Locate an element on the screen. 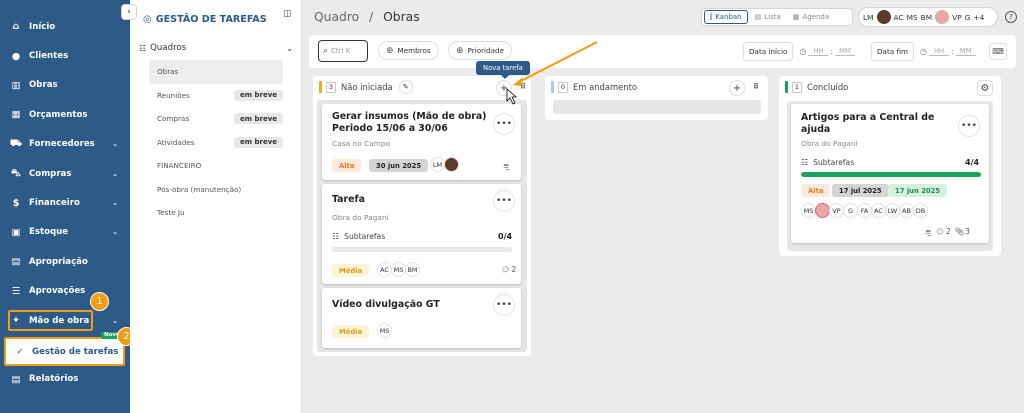 This screenshot has height=413, width=1024. end-date-label: Data fim is located at coordinates (892, 51).